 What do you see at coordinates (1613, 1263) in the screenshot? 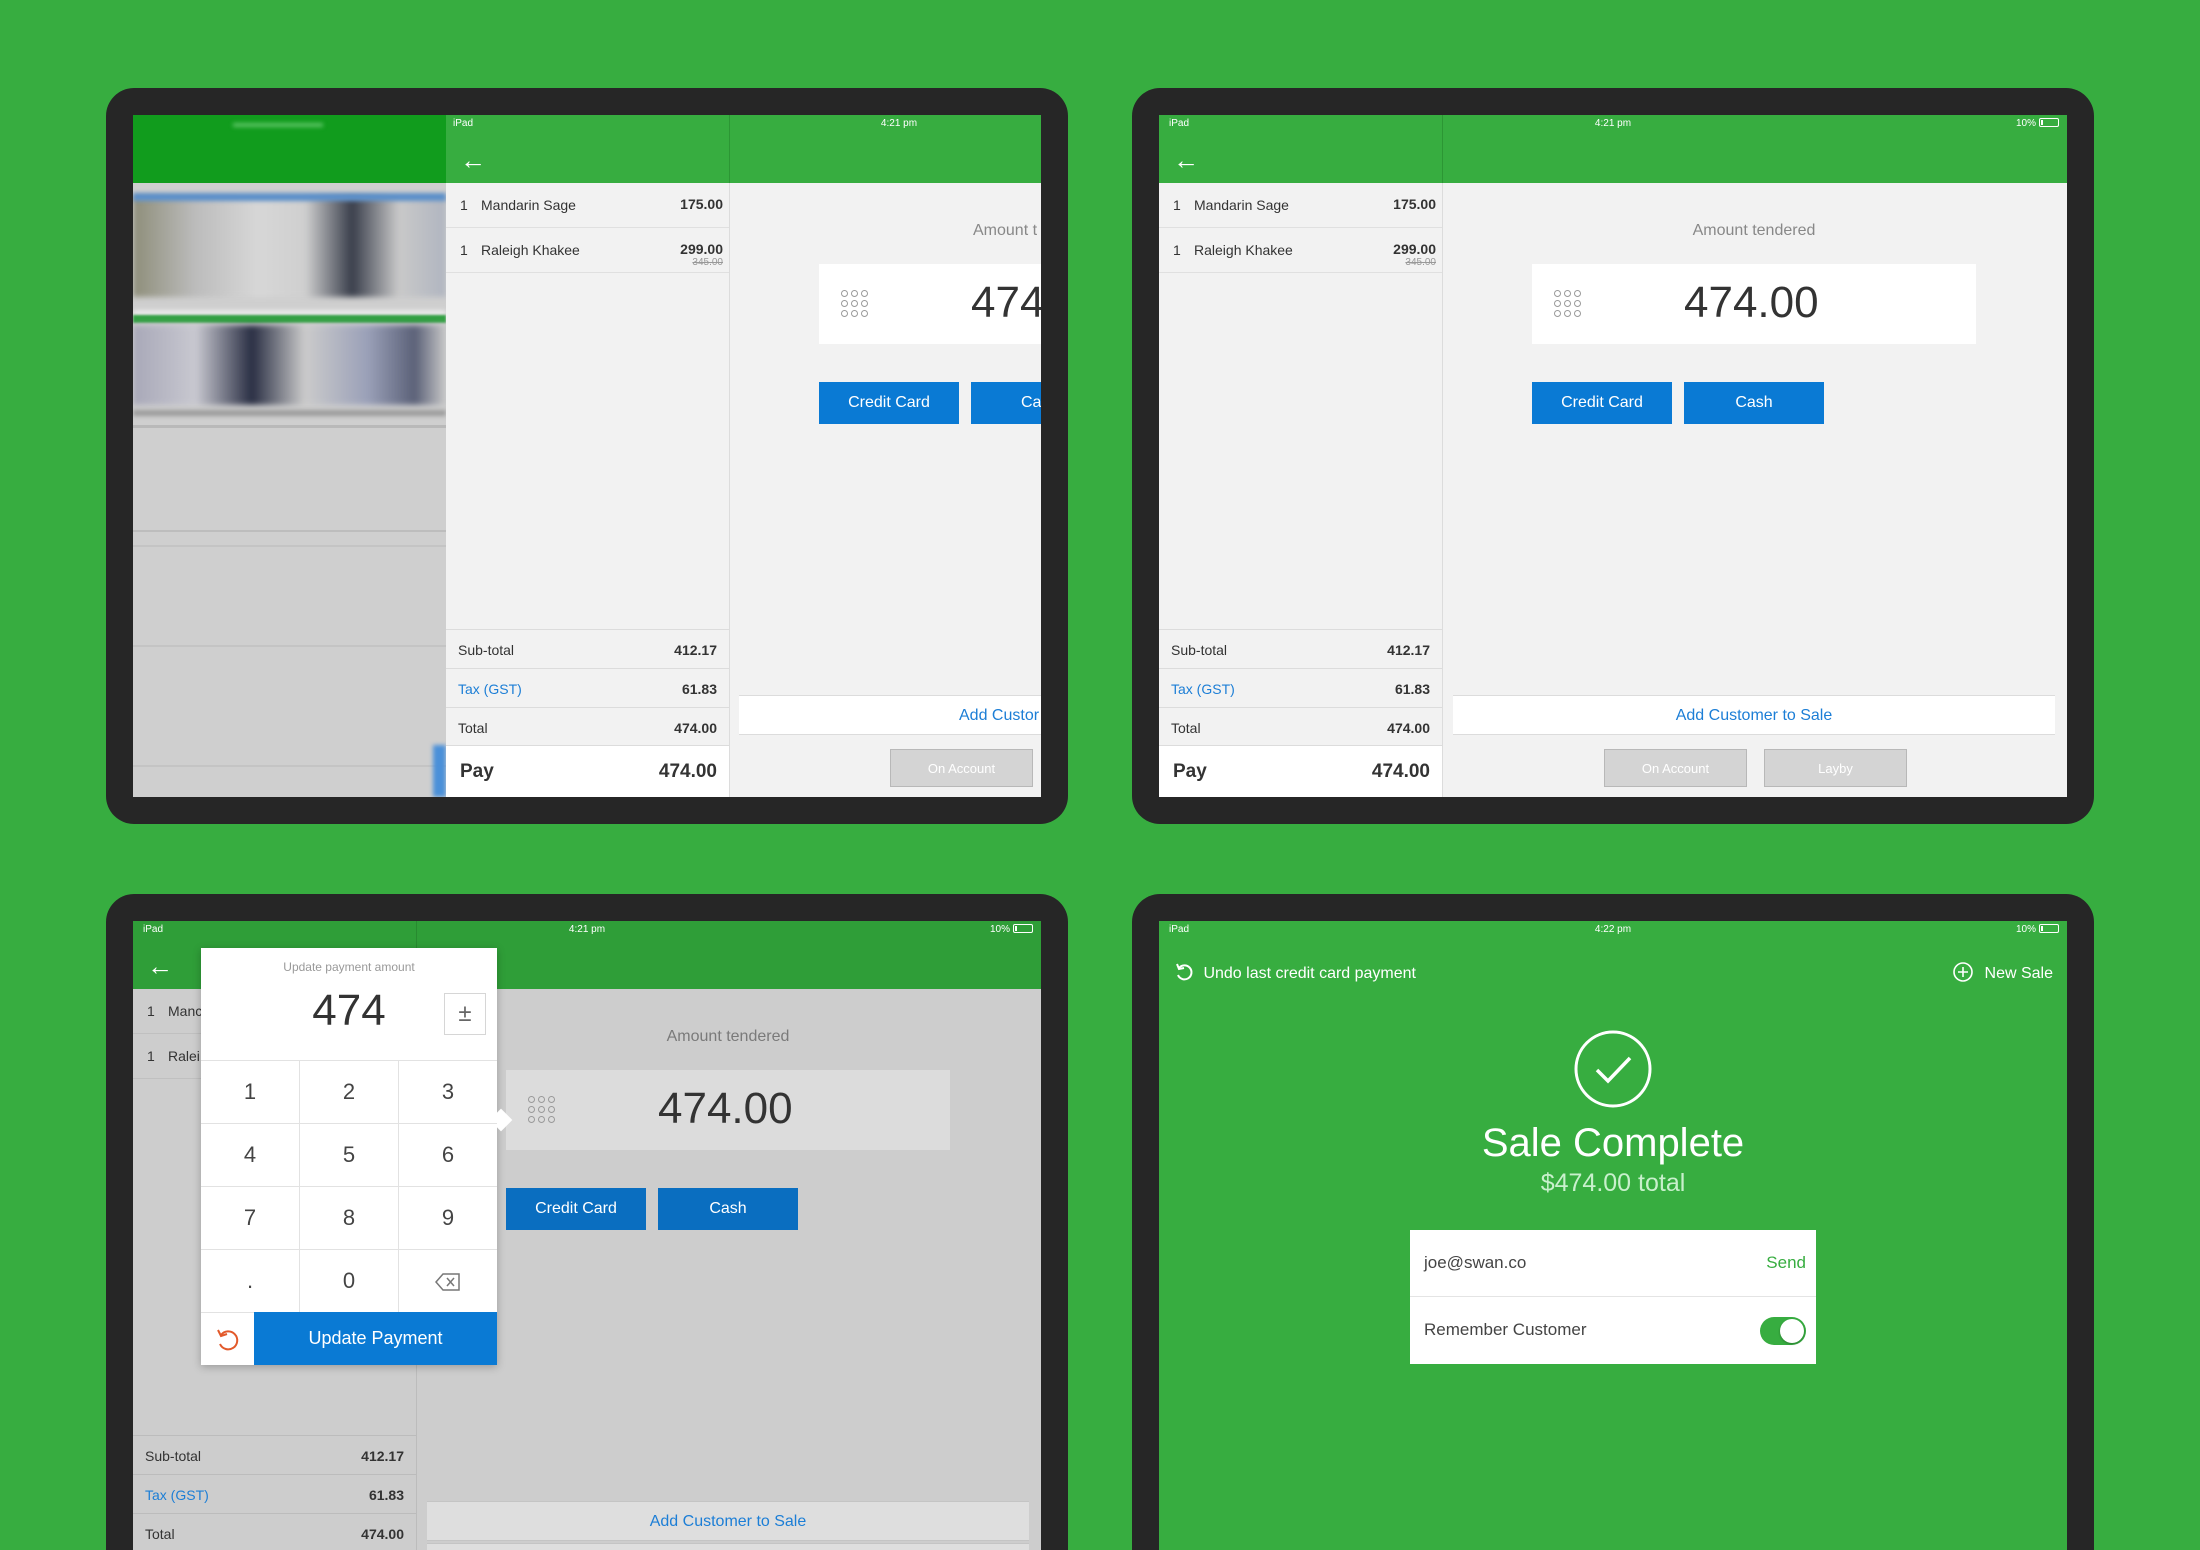
I see `email-field: joe@swan.co Send` at bounding box center [1613, 1263].